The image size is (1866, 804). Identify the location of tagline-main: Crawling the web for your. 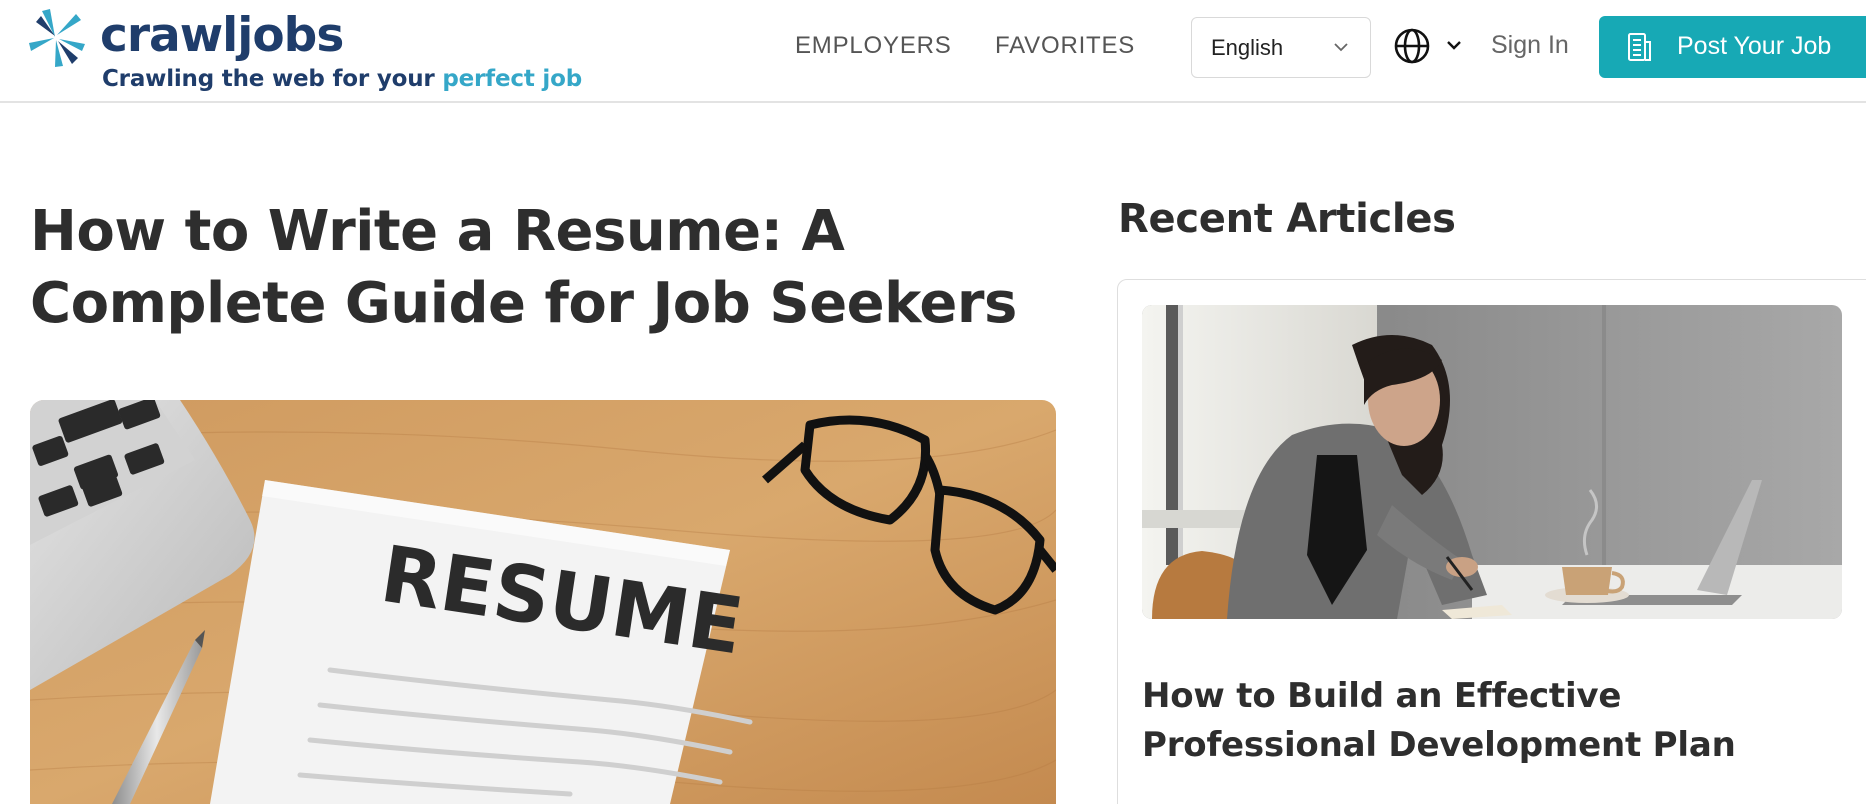
(272, 79).